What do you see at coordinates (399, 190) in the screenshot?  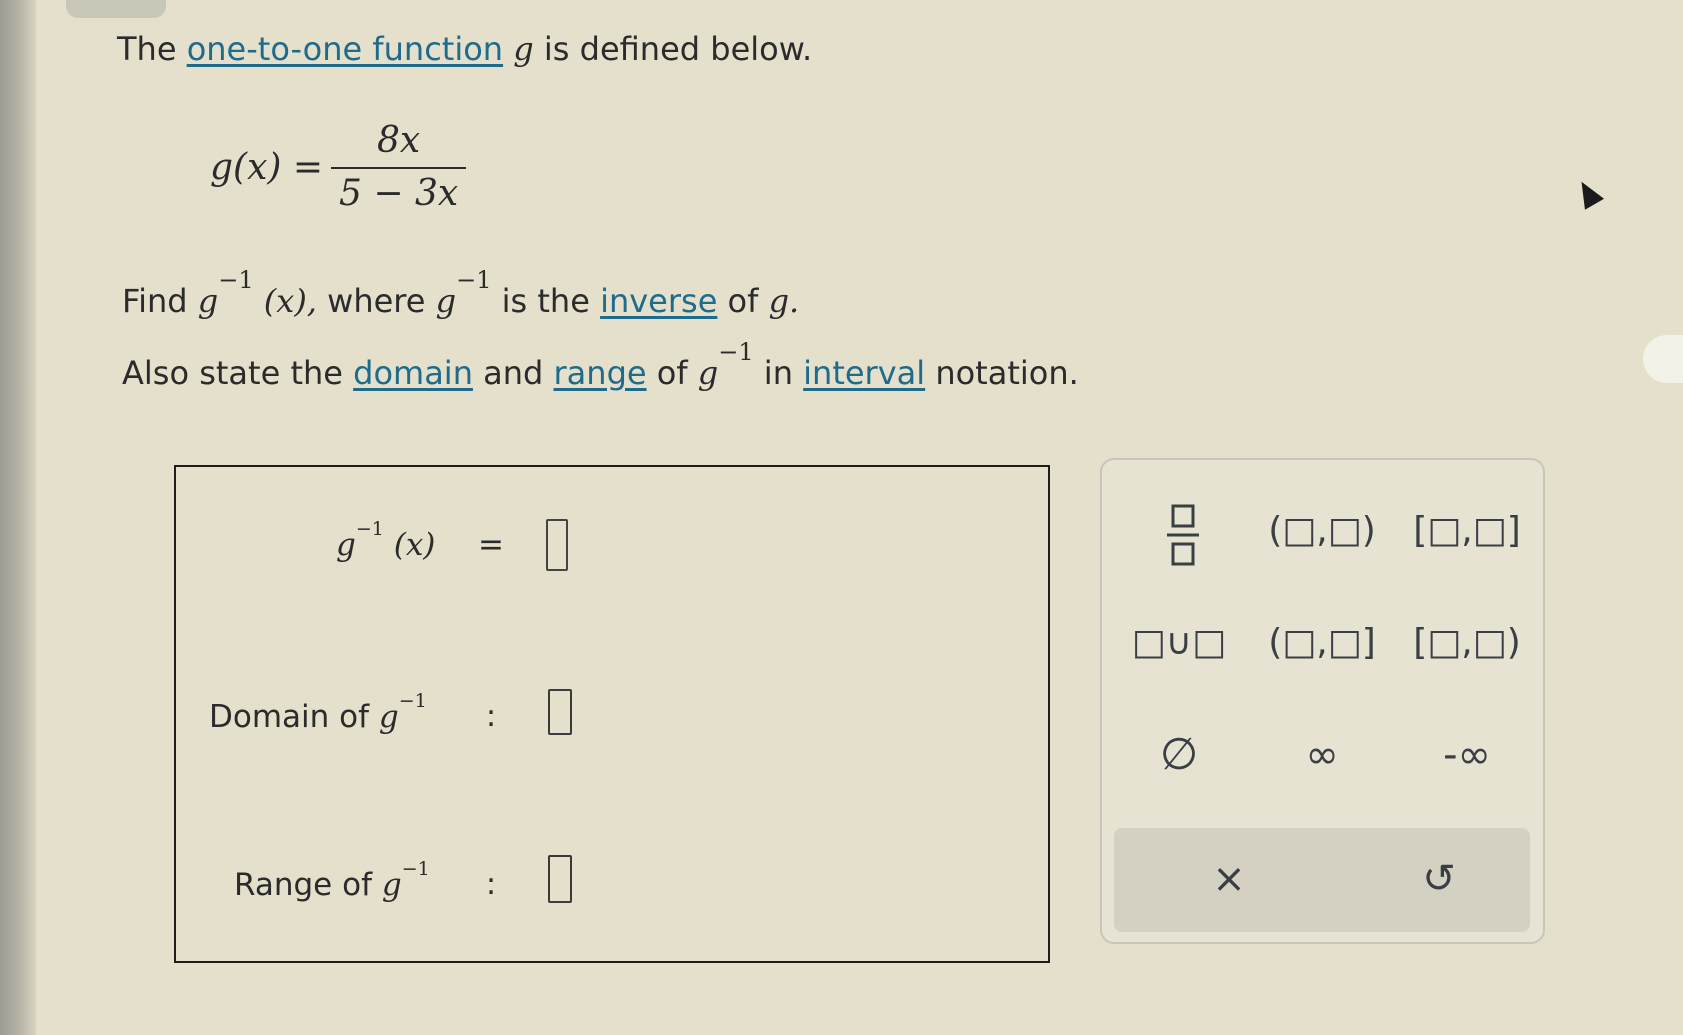 I see `formula-denominator: 5 − 3x` at bounding box center [399, 190].